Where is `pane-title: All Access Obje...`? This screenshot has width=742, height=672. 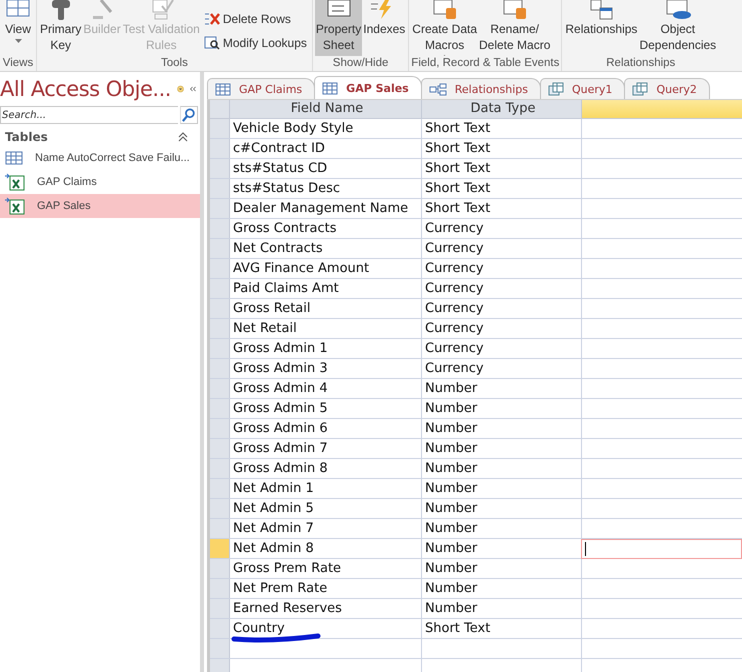 pane-title: All Access Obje... is located at coordinates (85, 89).